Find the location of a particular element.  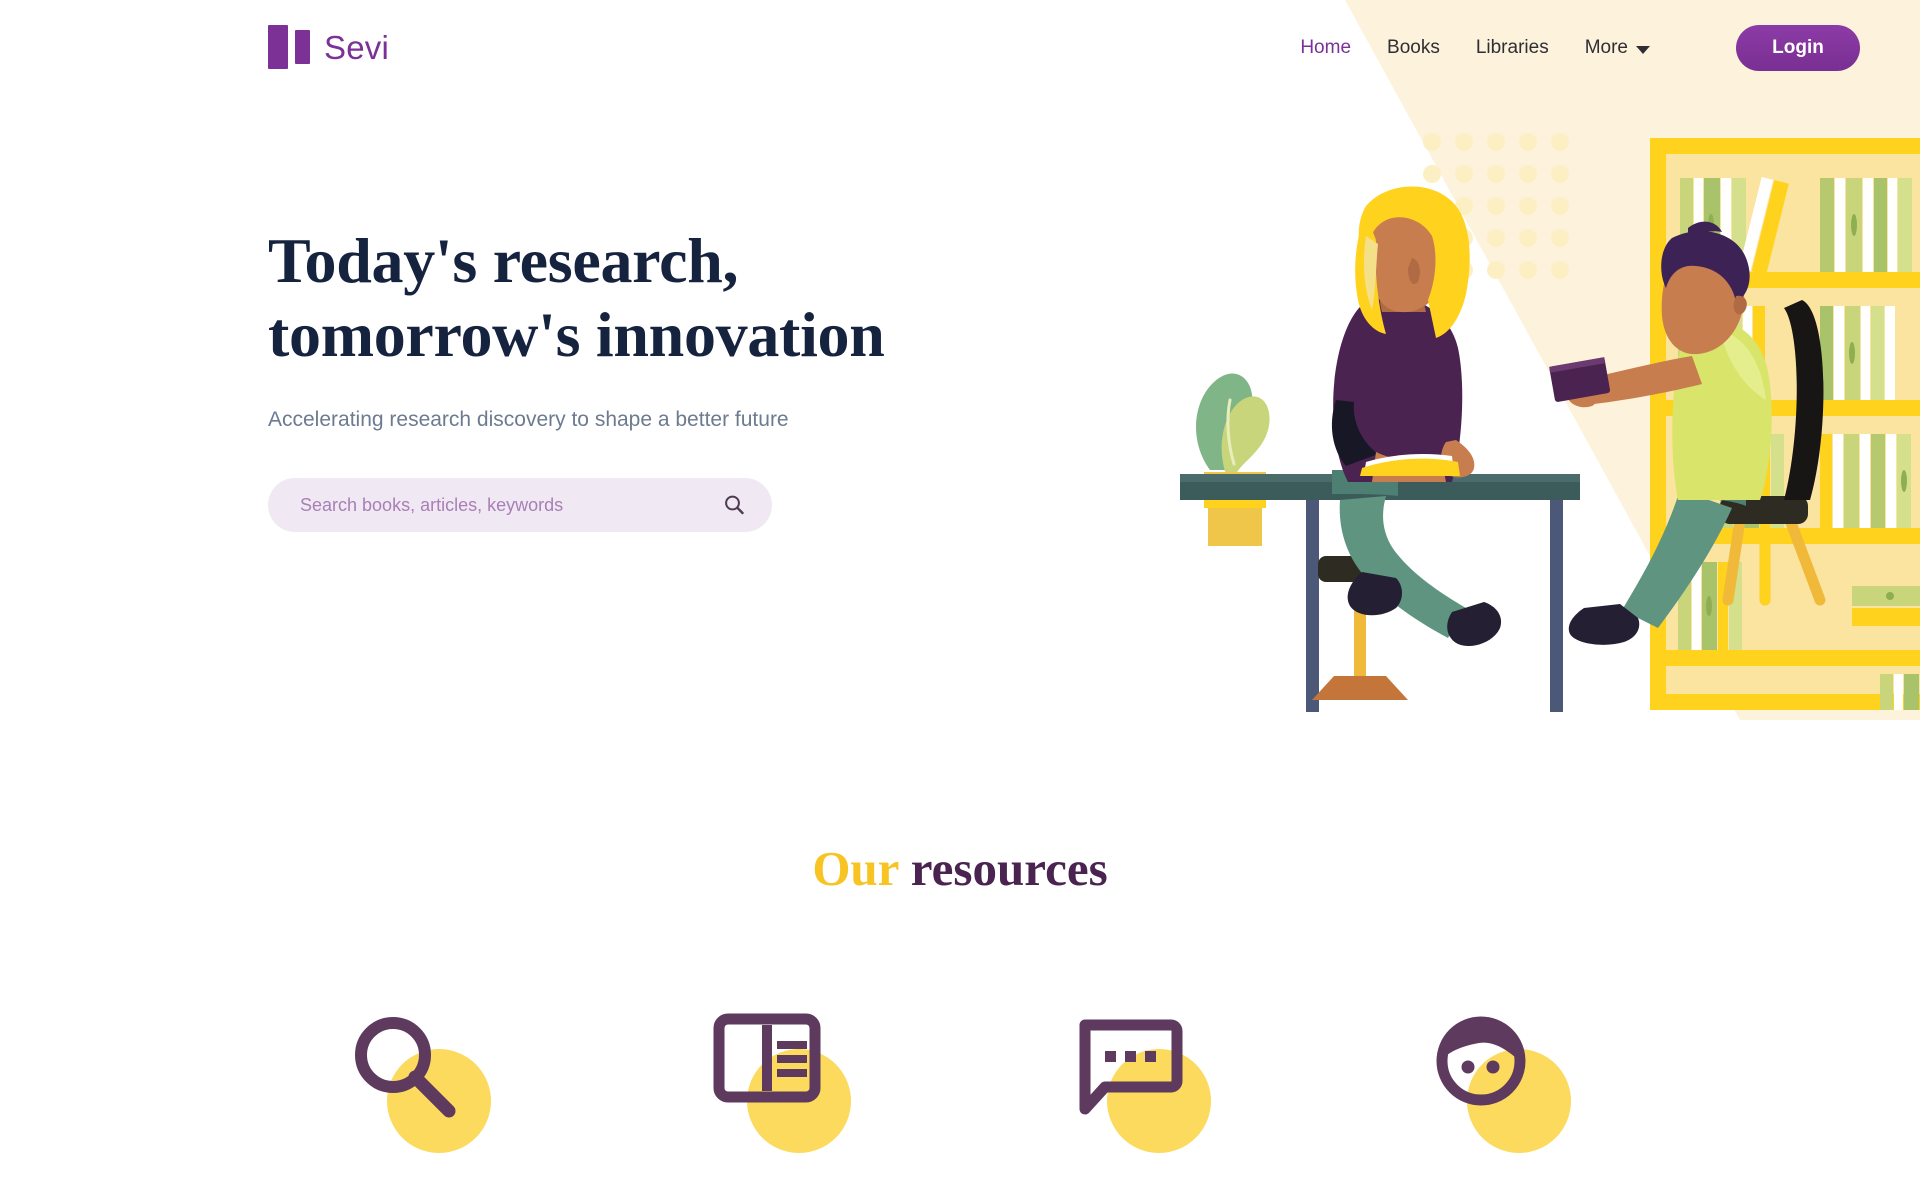

nav-item-home: Home is located at coordinates (1325, 48).